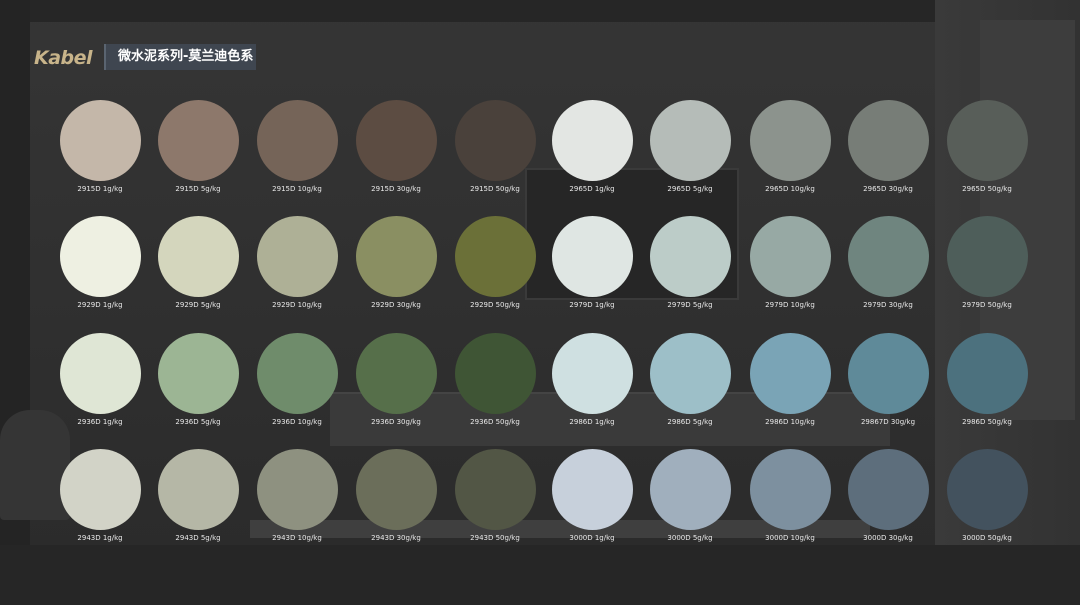 This screenshot has width=1080, height=605. I want to click on swatch-label: 3000D 5g/kg, so click(690, 538).